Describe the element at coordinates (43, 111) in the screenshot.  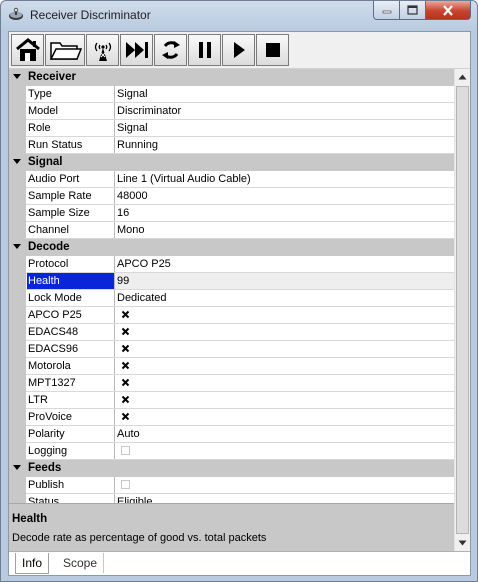
I see `property-name: Model` at that location.